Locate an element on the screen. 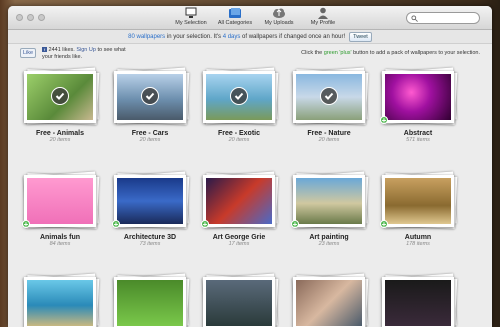 This screenshot has height=327, width=500. category-card: Free - Animals 20 items is located at coordinates (62, 105).